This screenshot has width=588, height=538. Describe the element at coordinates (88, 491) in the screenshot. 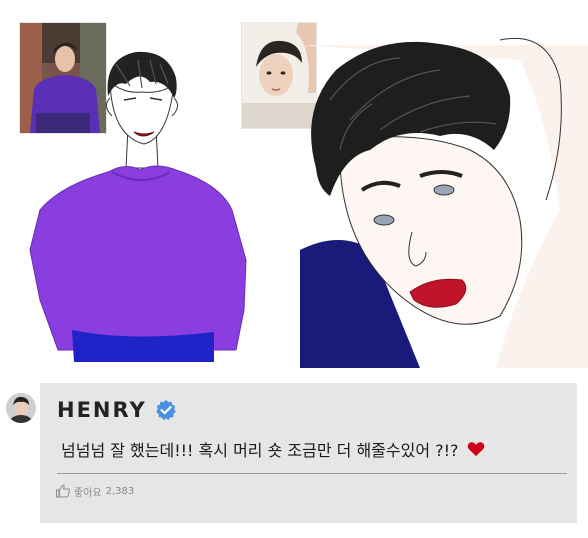

I see `like-label: 좋아요` at that location.